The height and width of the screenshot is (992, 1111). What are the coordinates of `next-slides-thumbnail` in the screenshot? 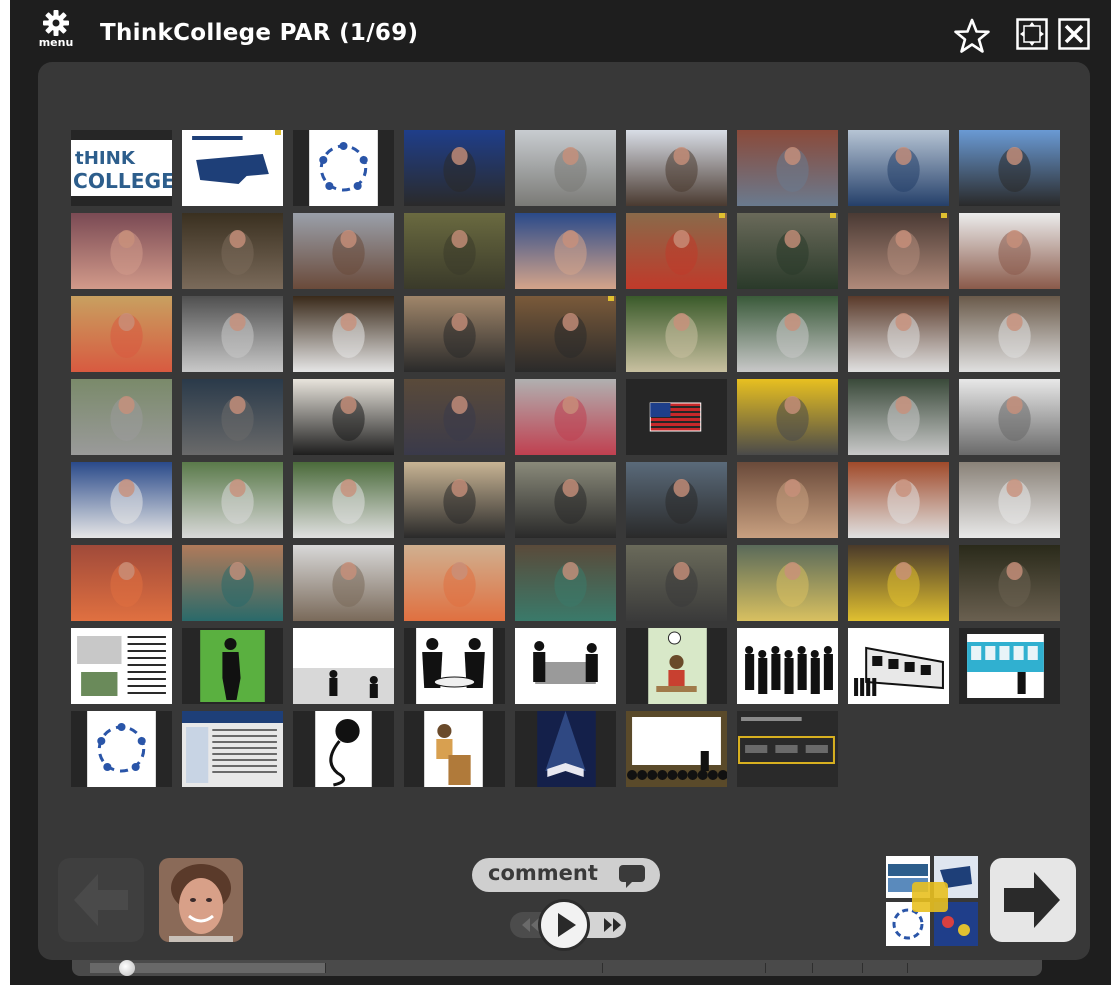 It's located at (932, 901).